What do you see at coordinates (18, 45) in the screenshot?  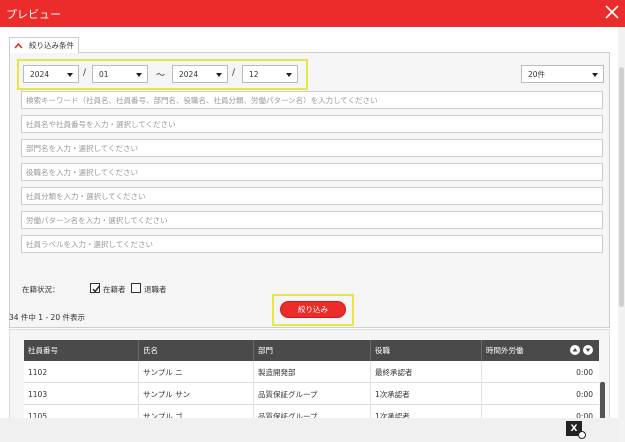 I see `chevron-up-icon` at bounding box center [18, 45].